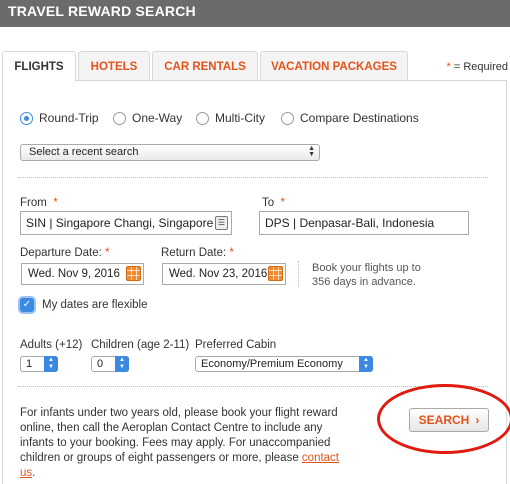  Describe the element at coordinates (157, 118) in the screenshot. I see `radio-label: One-Way` at that location.